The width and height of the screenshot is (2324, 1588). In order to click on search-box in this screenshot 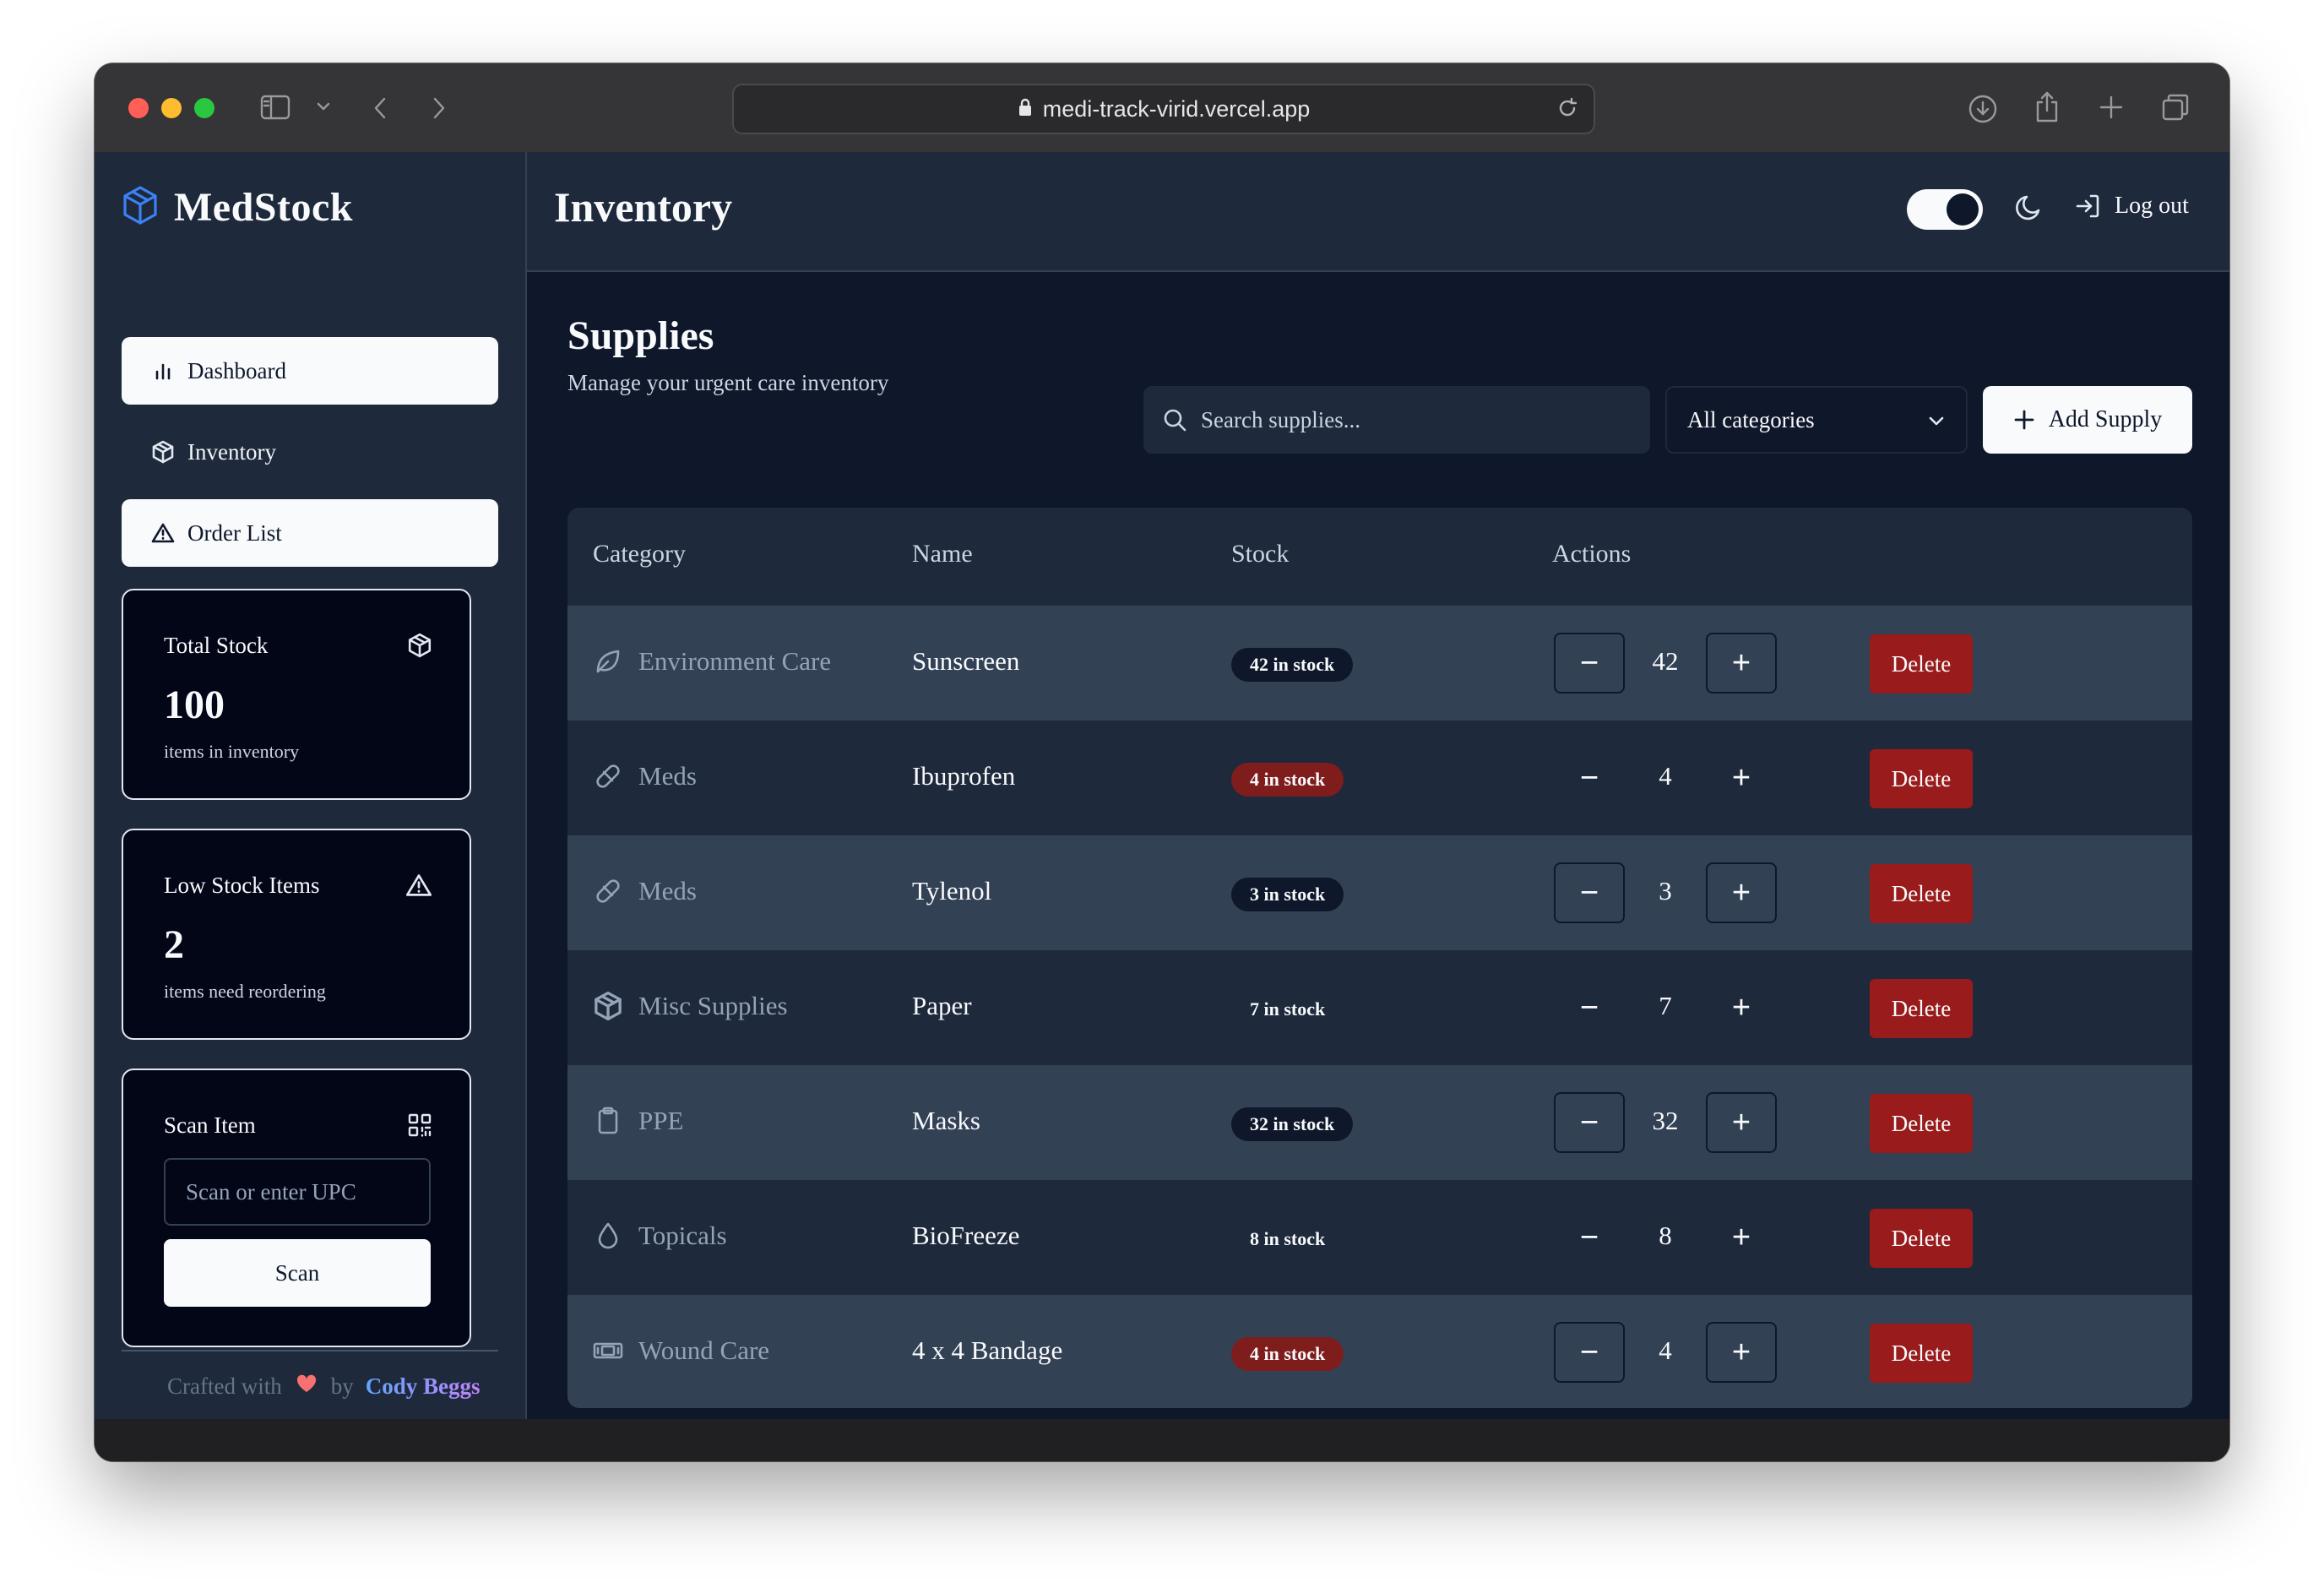, I will do `click(1396, 420)`.